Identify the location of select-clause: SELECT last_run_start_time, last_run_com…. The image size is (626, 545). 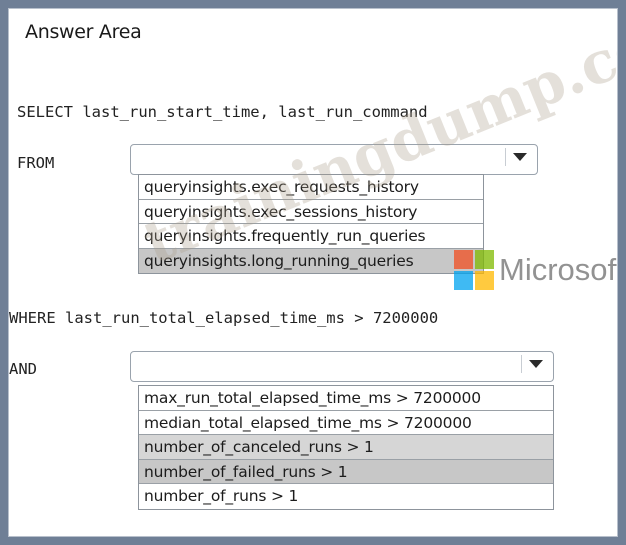
(222, 112).